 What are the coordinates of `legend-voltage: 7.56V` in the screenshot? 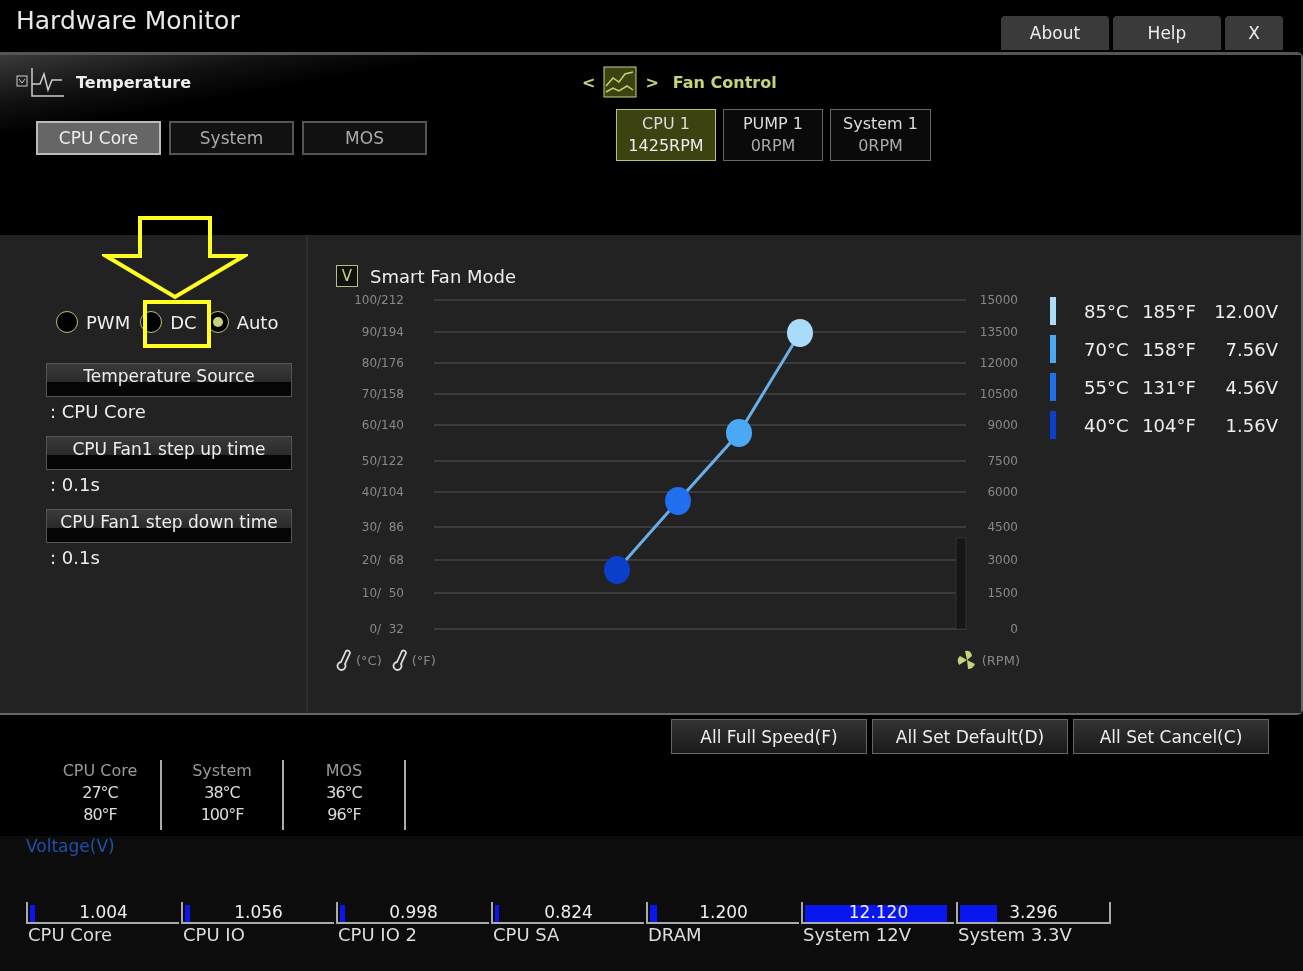 It's located at (1251, 349).